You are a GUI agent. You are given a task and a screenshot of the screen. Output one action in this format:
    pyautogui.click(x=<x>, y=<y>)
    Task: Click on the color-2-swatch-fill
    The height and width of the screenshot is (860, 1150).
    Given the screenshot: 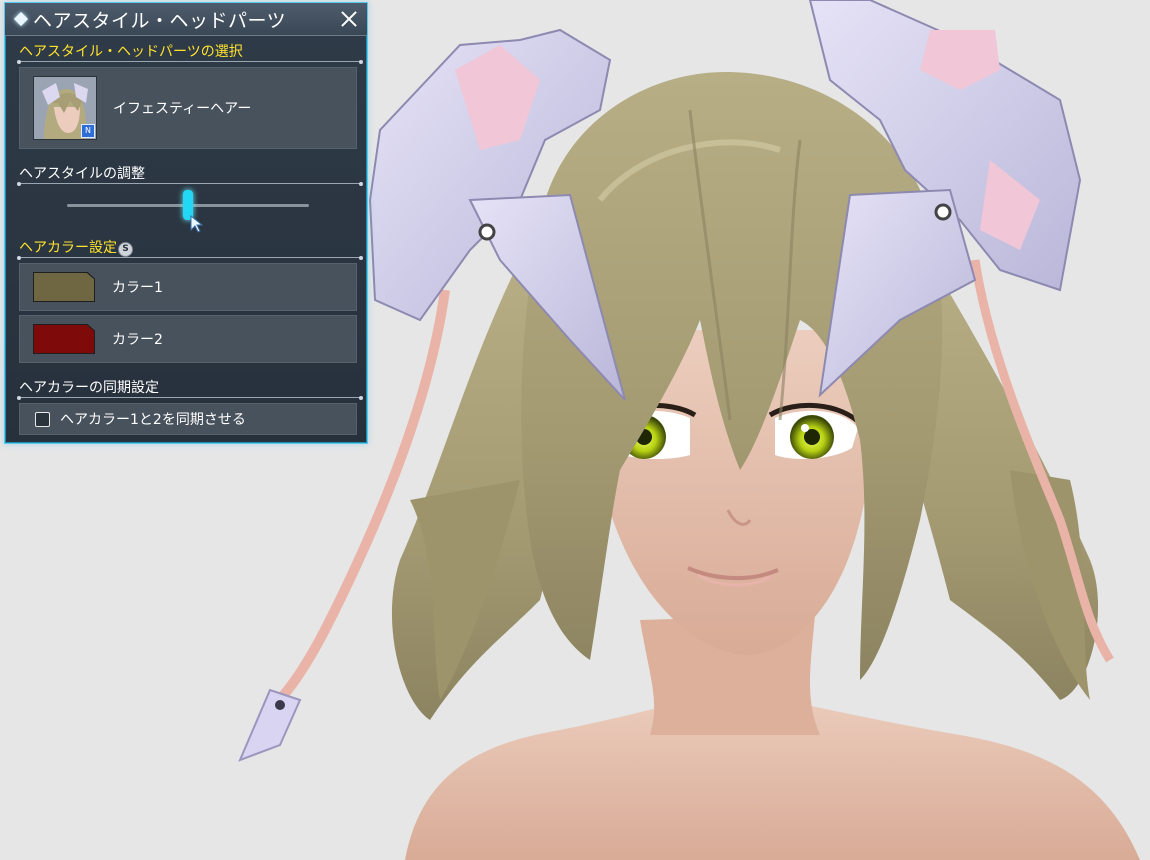 What is the action you would take?
    pyautogui.click(x=64, y=339)
    